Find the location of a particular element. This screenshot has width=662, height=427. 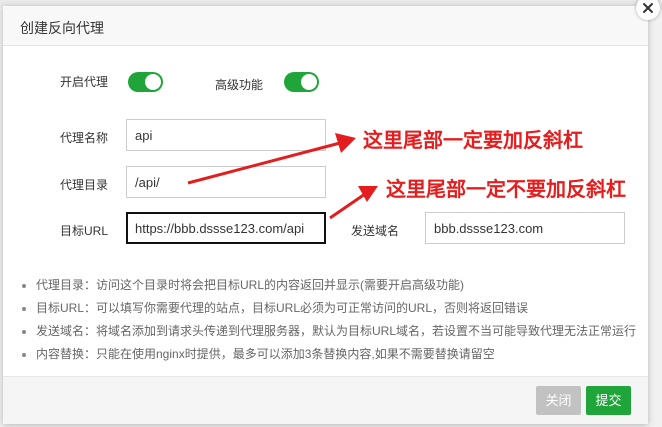

annotation-arrows is located at coordinates (282, 176).